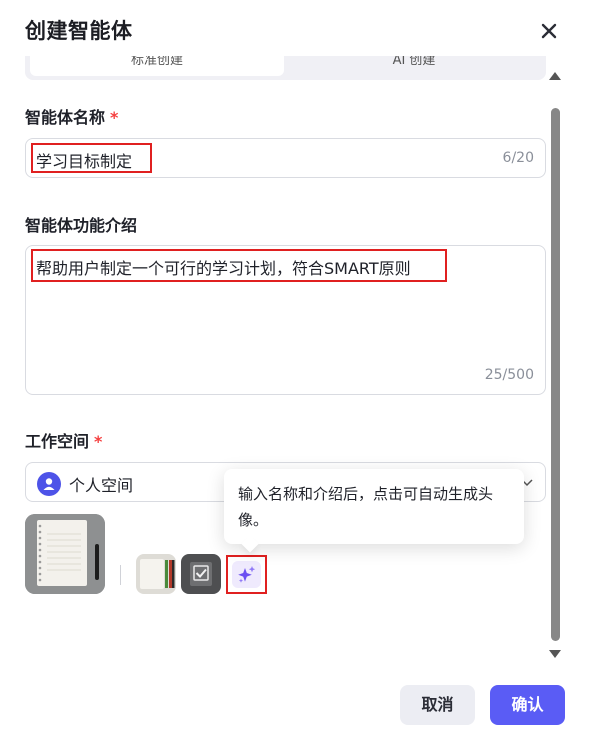 This screenshot has height=741, width=591. Describe the element at coordinates (49, 484) in the screenshot. I see `user-icon` at that location.